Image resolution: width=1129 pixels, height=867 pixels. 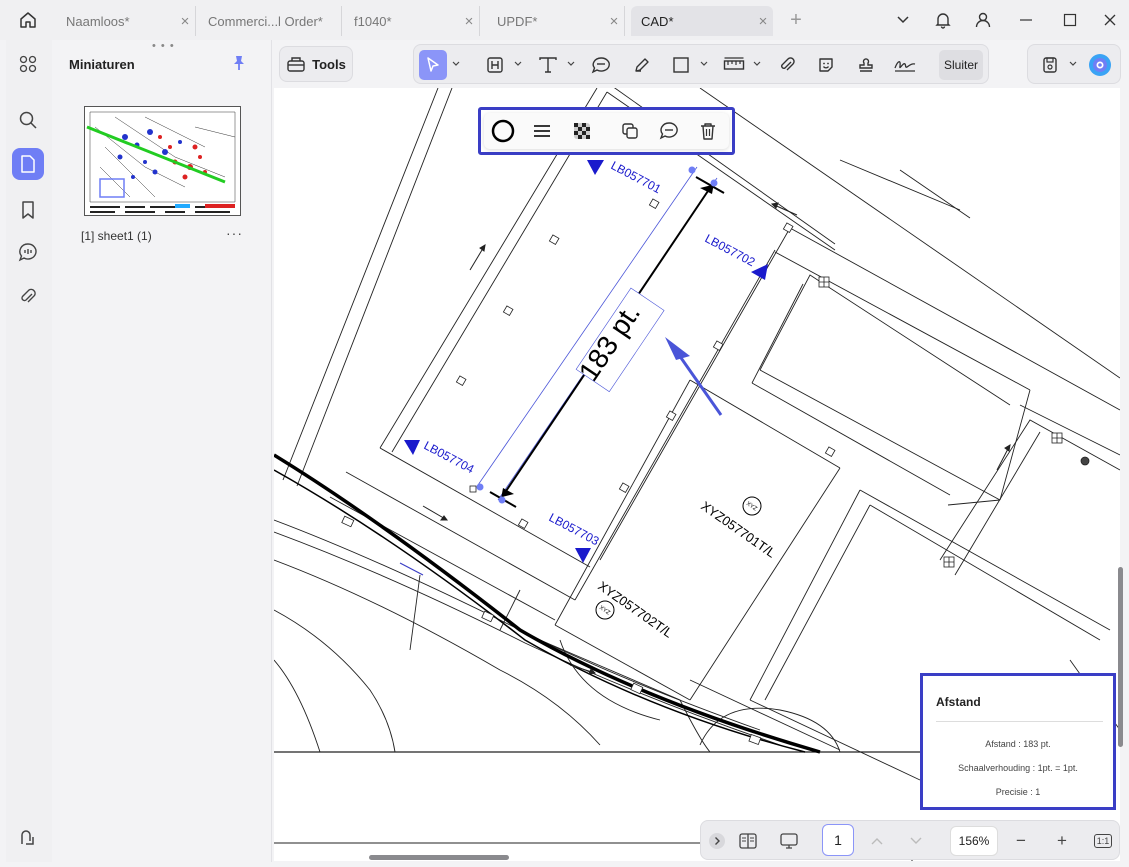 I want to click on rail-search-button, so click(x=28, y=120).